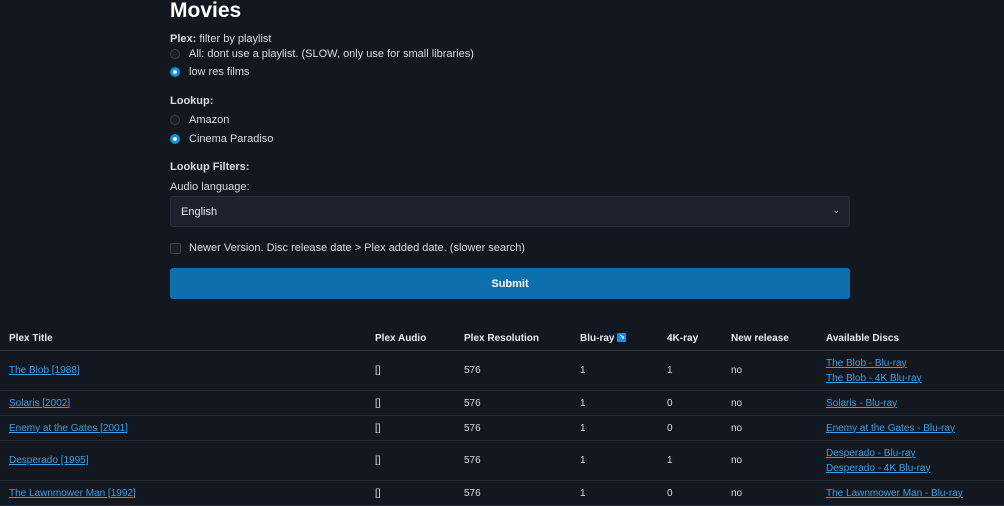 The width and height of the screenshot is (1004, 506). Describe the element at coordinates (68, 428) in the screenshot. I see `title-link: Enemy at the Gates [2001]` at that location.